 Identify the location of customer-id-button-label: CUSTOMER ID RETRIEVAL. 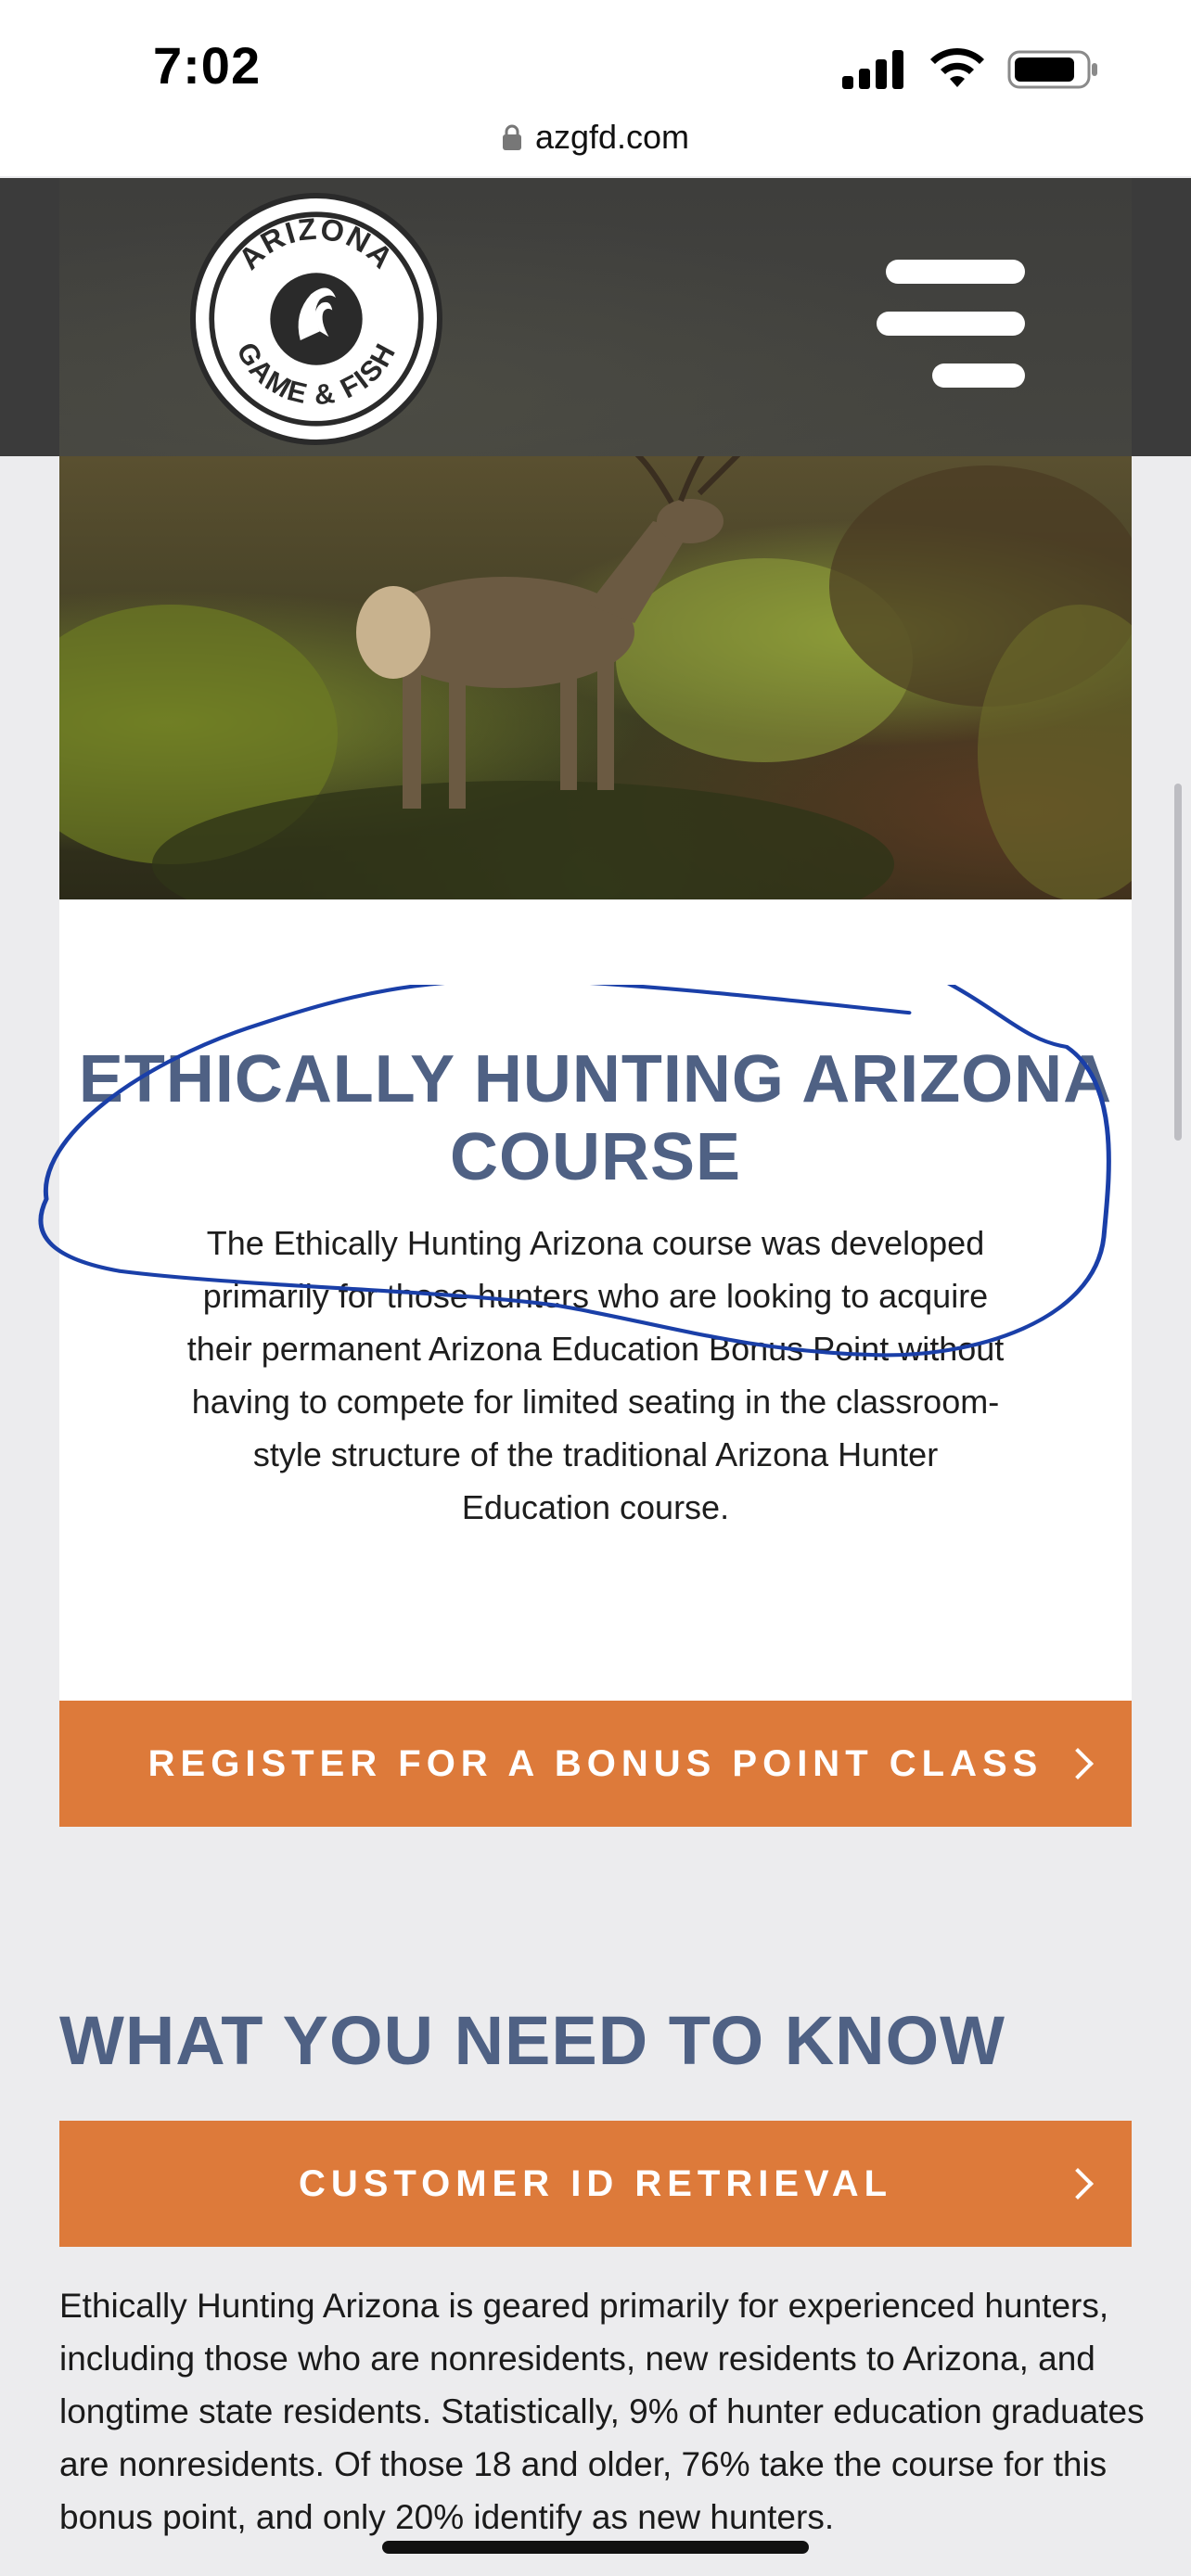
(595, 2183).